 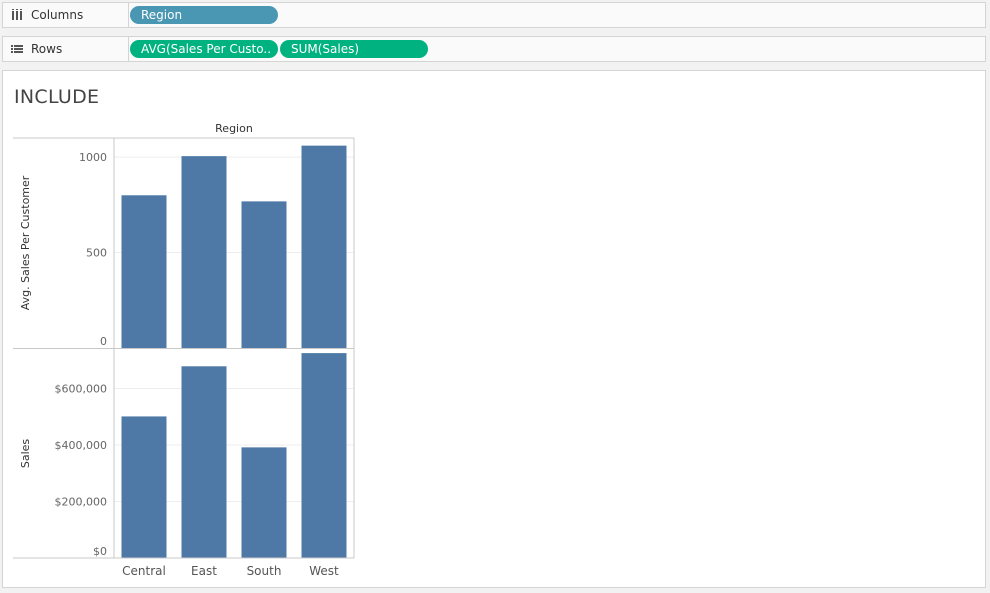 I want to click on x-tick-label: South, so click(x=264, y=571).